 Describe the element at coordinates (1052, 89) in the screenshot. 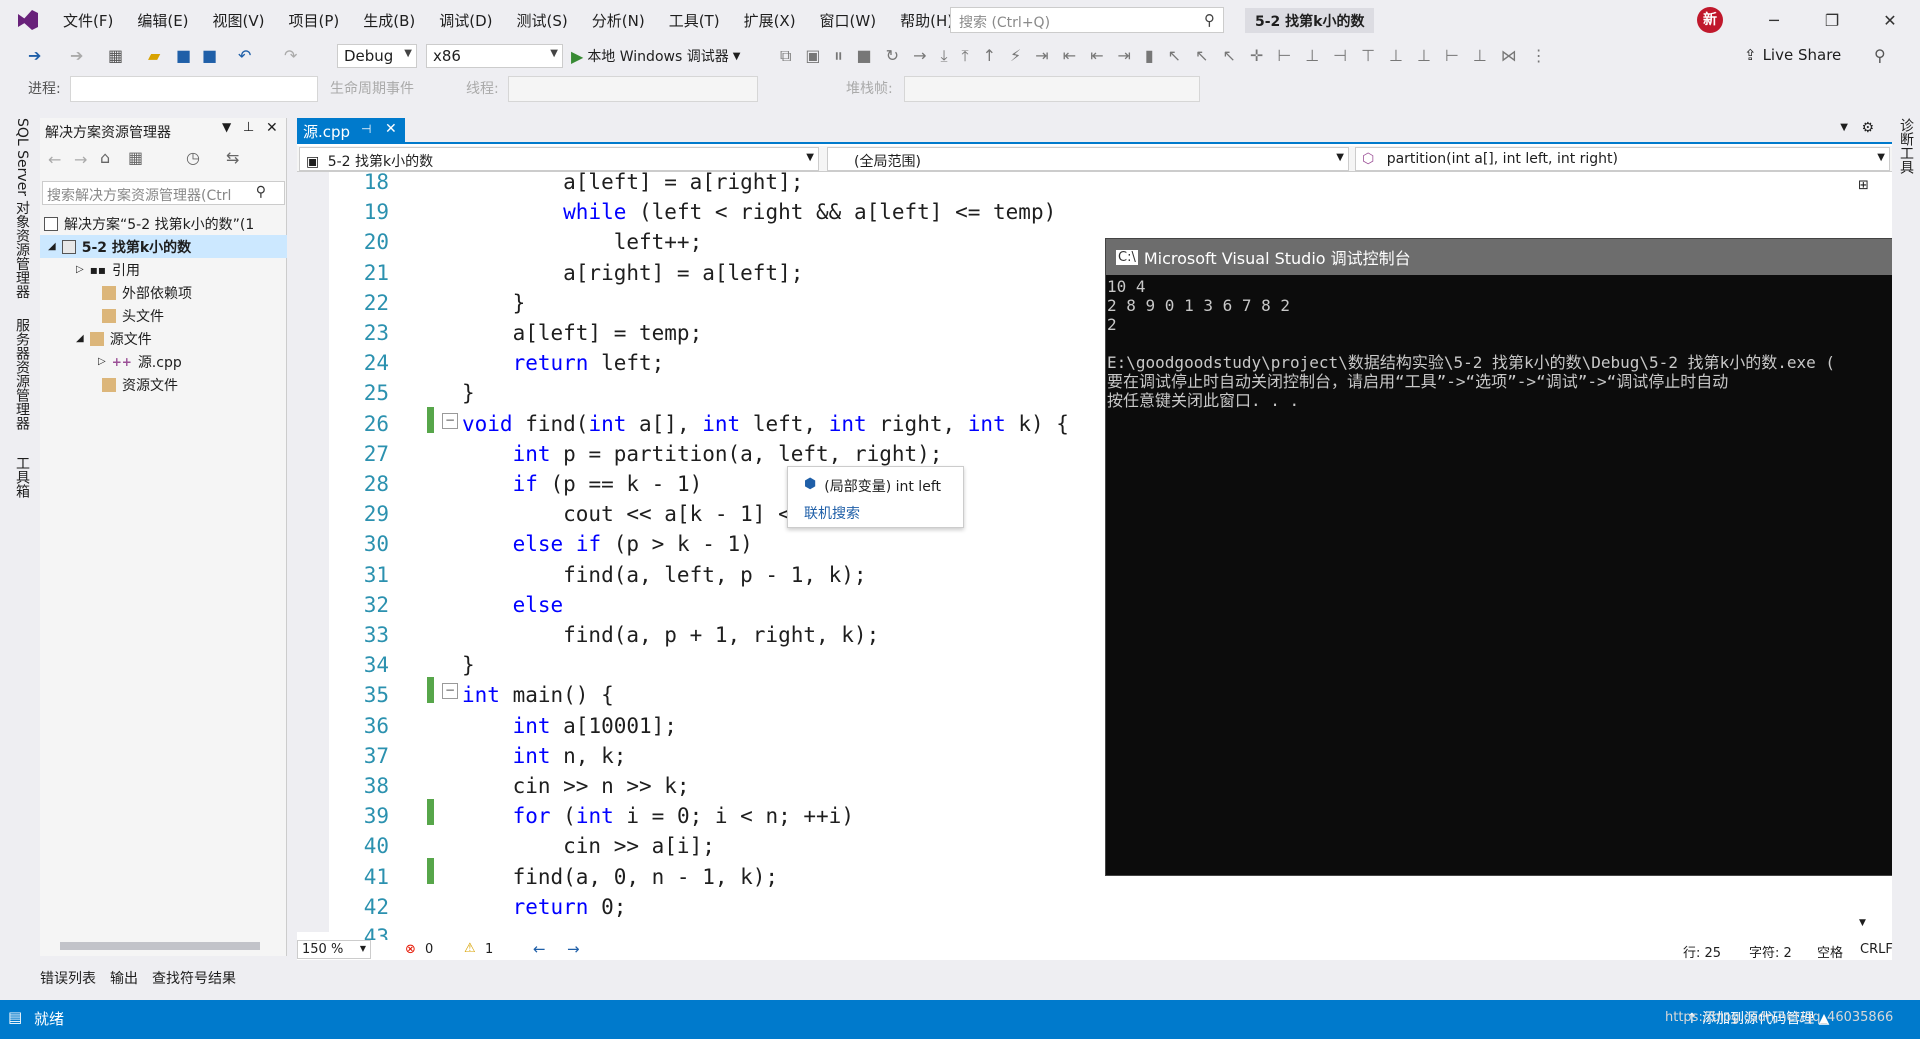

I see `stack-frame-select` at that location.